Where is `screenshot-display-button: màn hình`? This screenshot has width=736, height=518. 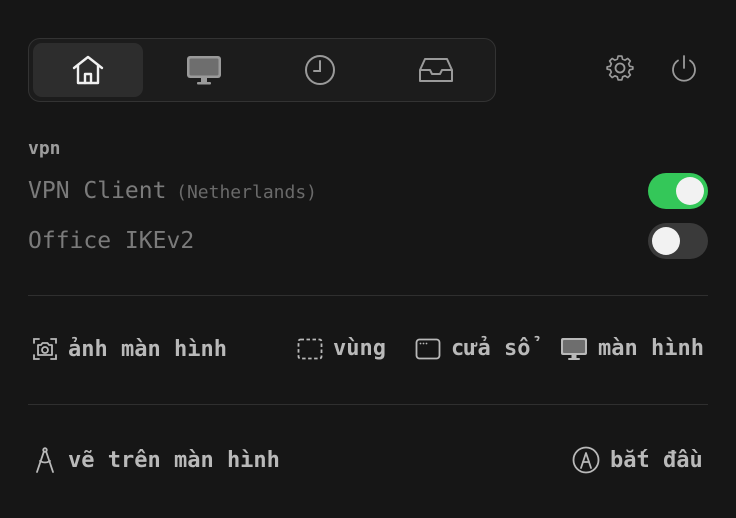
screenshot-display-button: màn hình is located at coordinates (632, 348).